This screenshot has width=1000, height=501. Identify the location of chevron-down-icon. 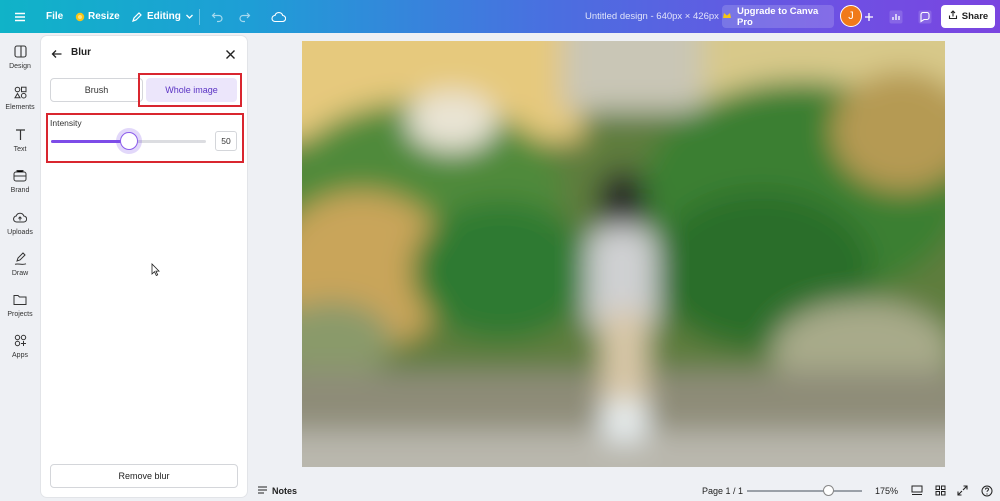
(189, 16).